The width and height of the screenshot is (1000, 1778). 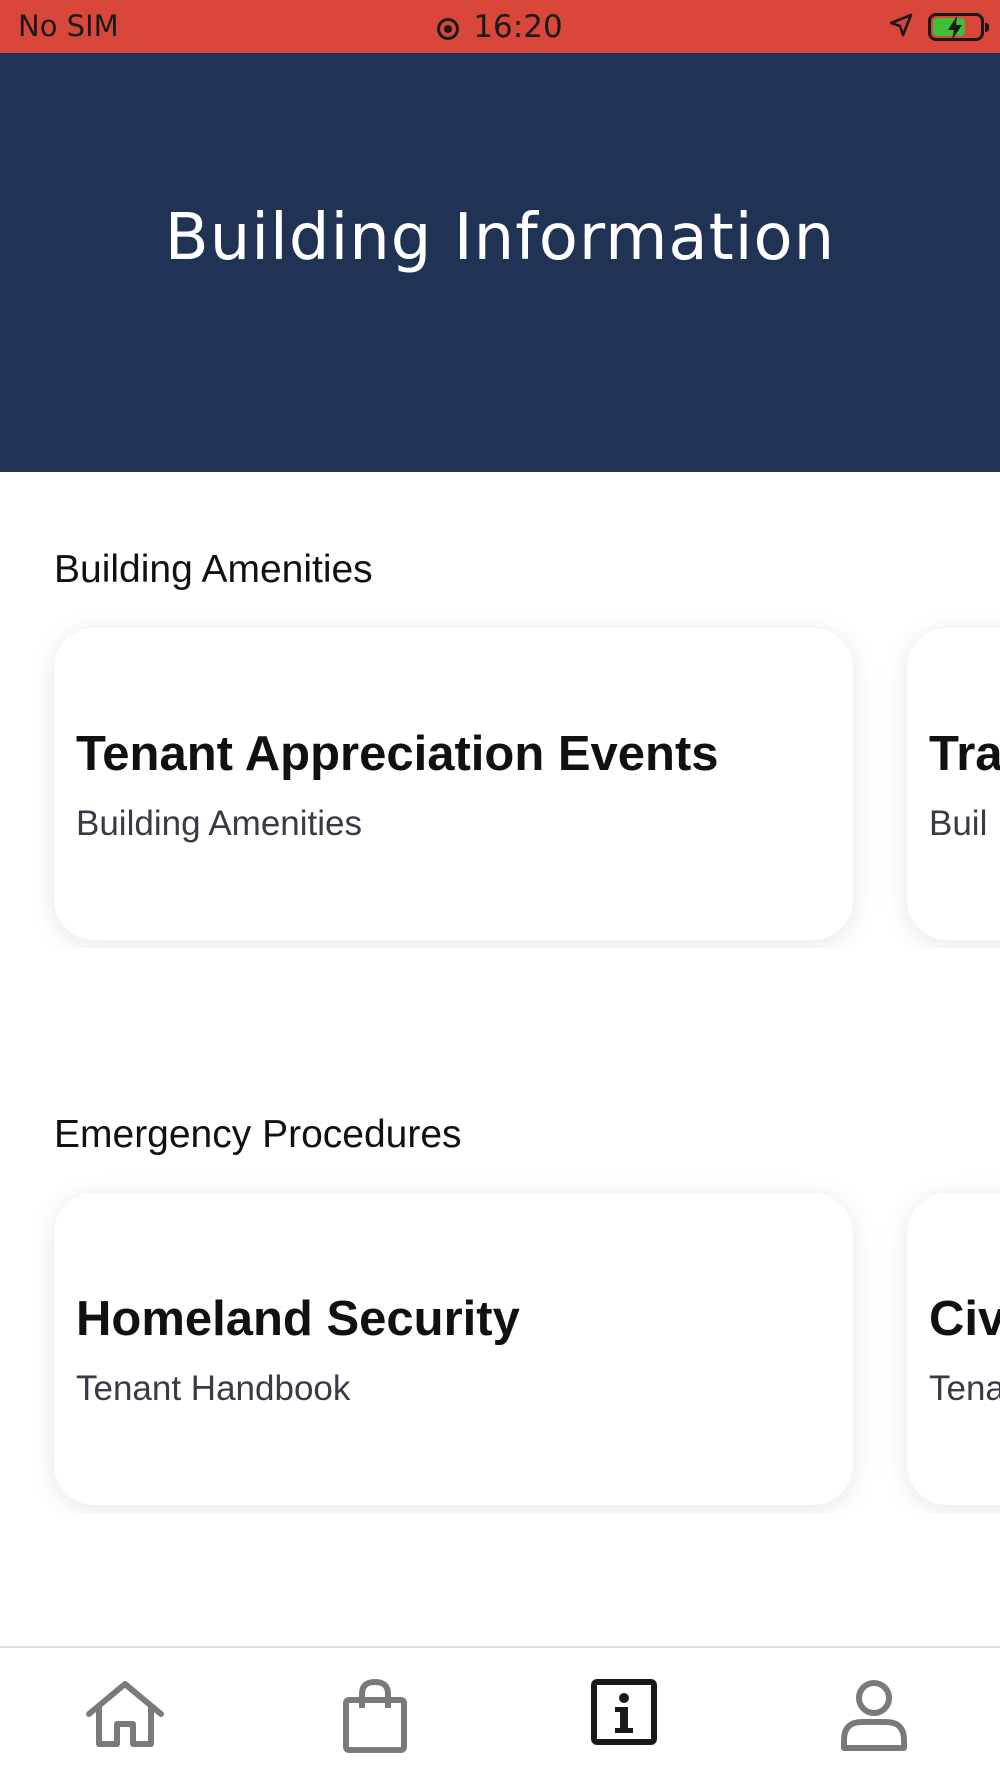 I want to click on tab-building-info, so click(x=624, y=1723).